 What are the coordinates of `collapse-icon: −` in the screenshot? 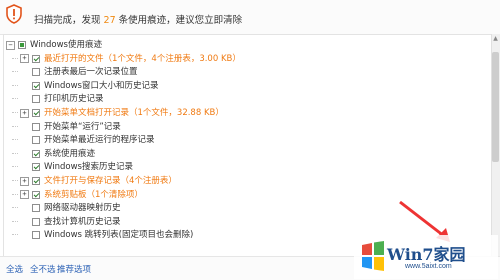 It's located at (10, 45).